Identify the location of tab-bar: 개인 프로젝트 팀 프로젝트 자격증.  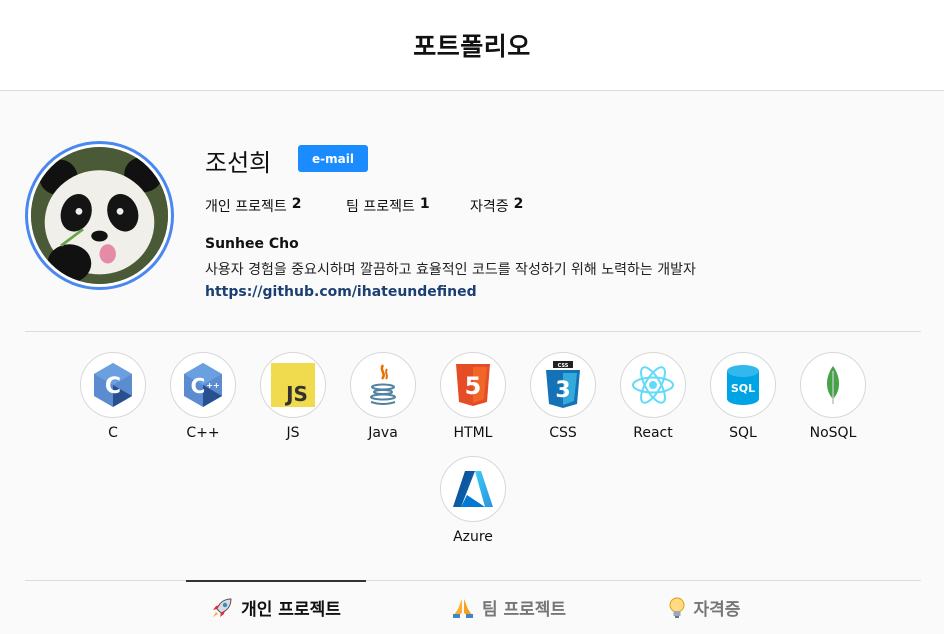
(472, 607).